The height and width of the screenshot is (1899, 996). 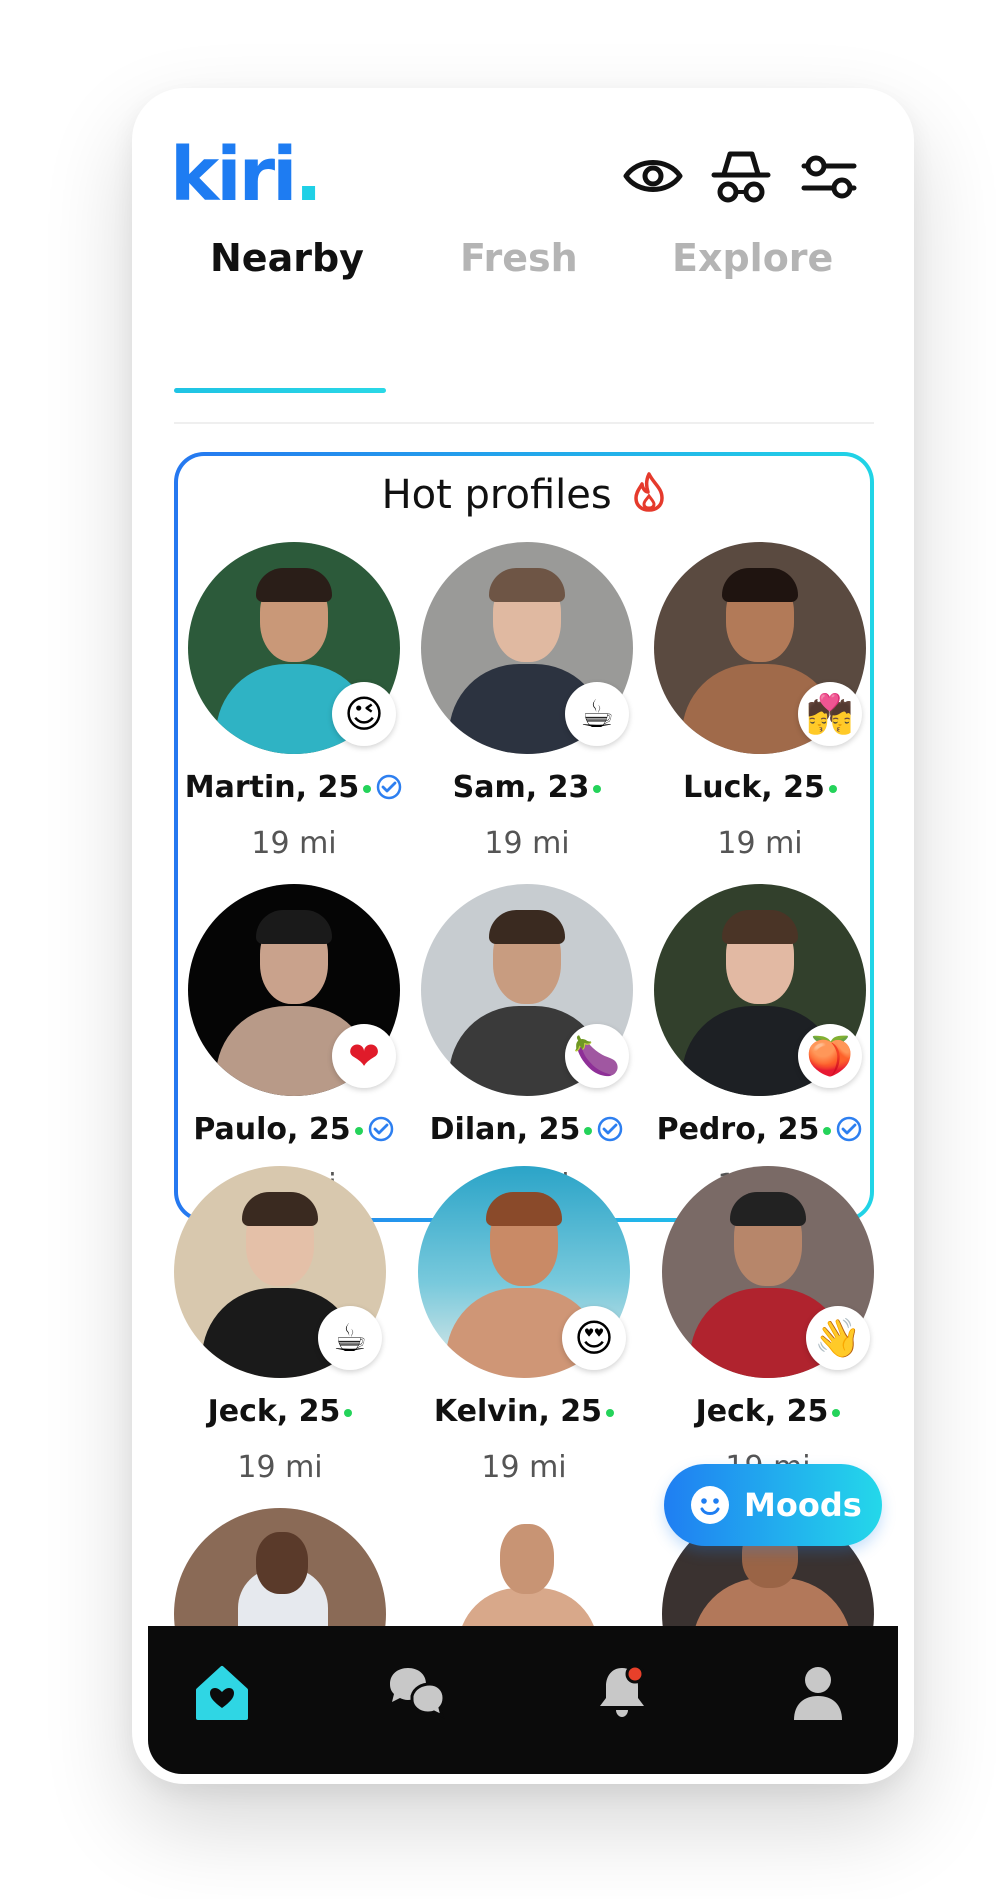 What do you see at coordinates (364, 1056) in the screenshot?
I see `mood-emoji-badge: ❤` at bounding box center [364, 1056].